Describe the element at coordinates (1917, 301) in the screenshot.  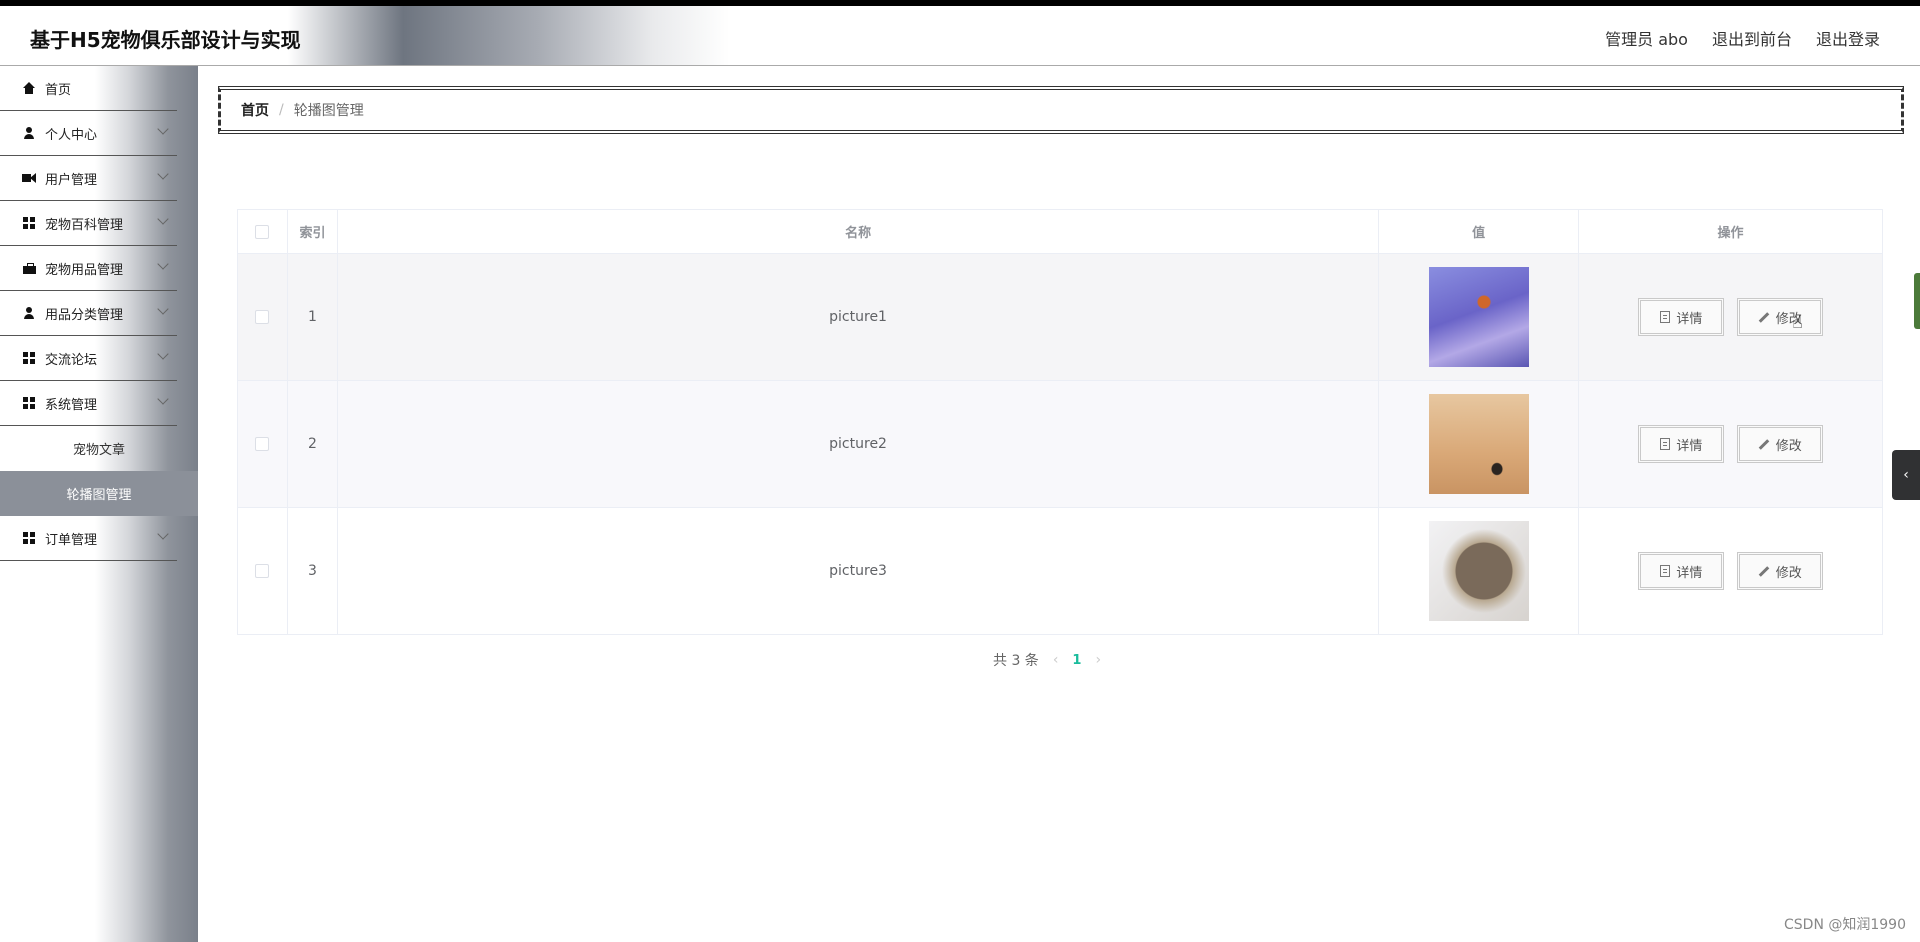
I see `side-accent-tab` at that location.